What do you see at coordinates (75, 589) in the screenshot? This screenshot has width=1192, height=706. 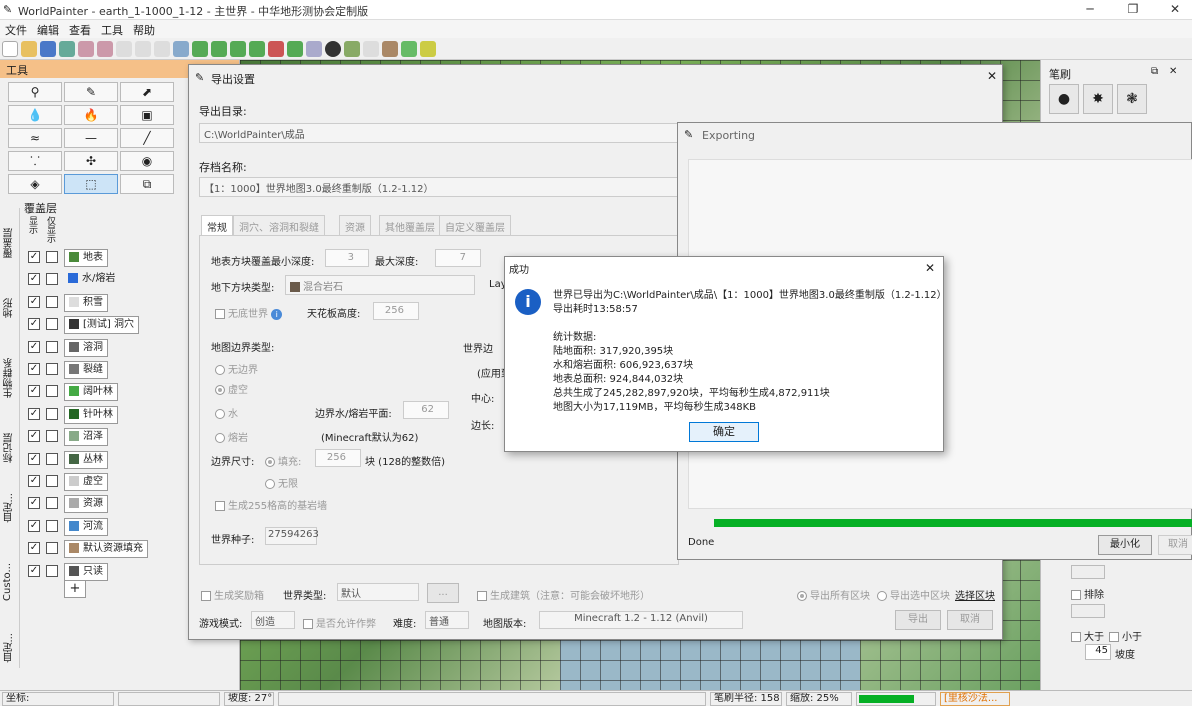 I see `add-layer-button: +` at bounding box center [75, 589].